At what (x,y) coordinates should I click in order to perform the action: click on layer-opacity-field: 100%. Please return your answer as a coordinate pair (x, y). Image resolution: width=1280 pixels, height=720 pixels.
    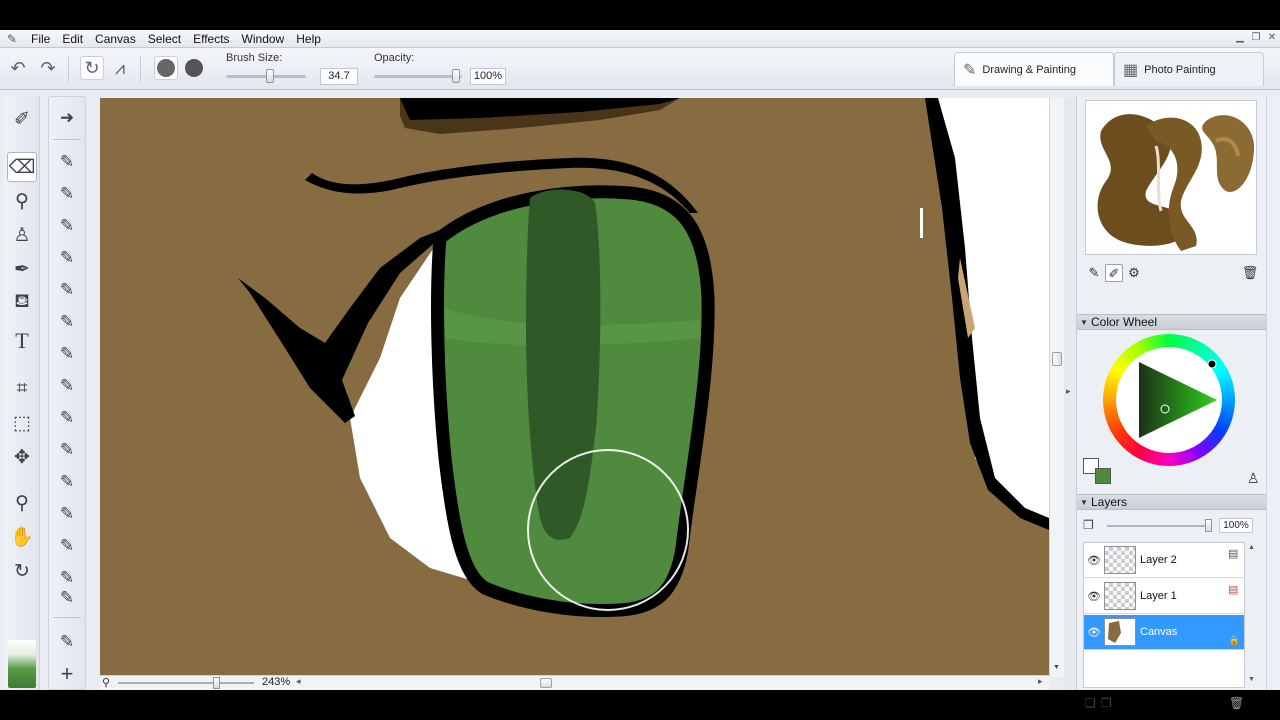
    Looking at the image, I should click on (1236, 525).